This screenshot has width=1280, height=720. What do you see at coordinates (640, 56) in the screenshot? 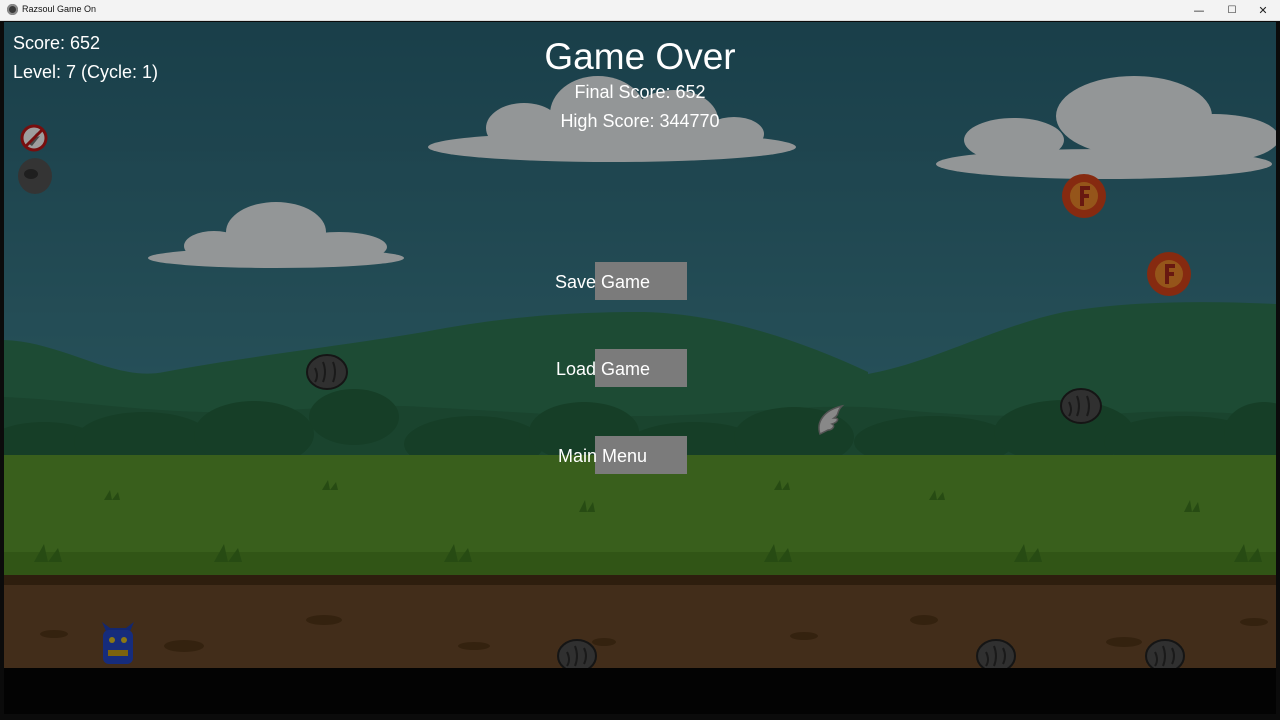
I see `game-over-title: Game Over` at bounding box center [640, 56].